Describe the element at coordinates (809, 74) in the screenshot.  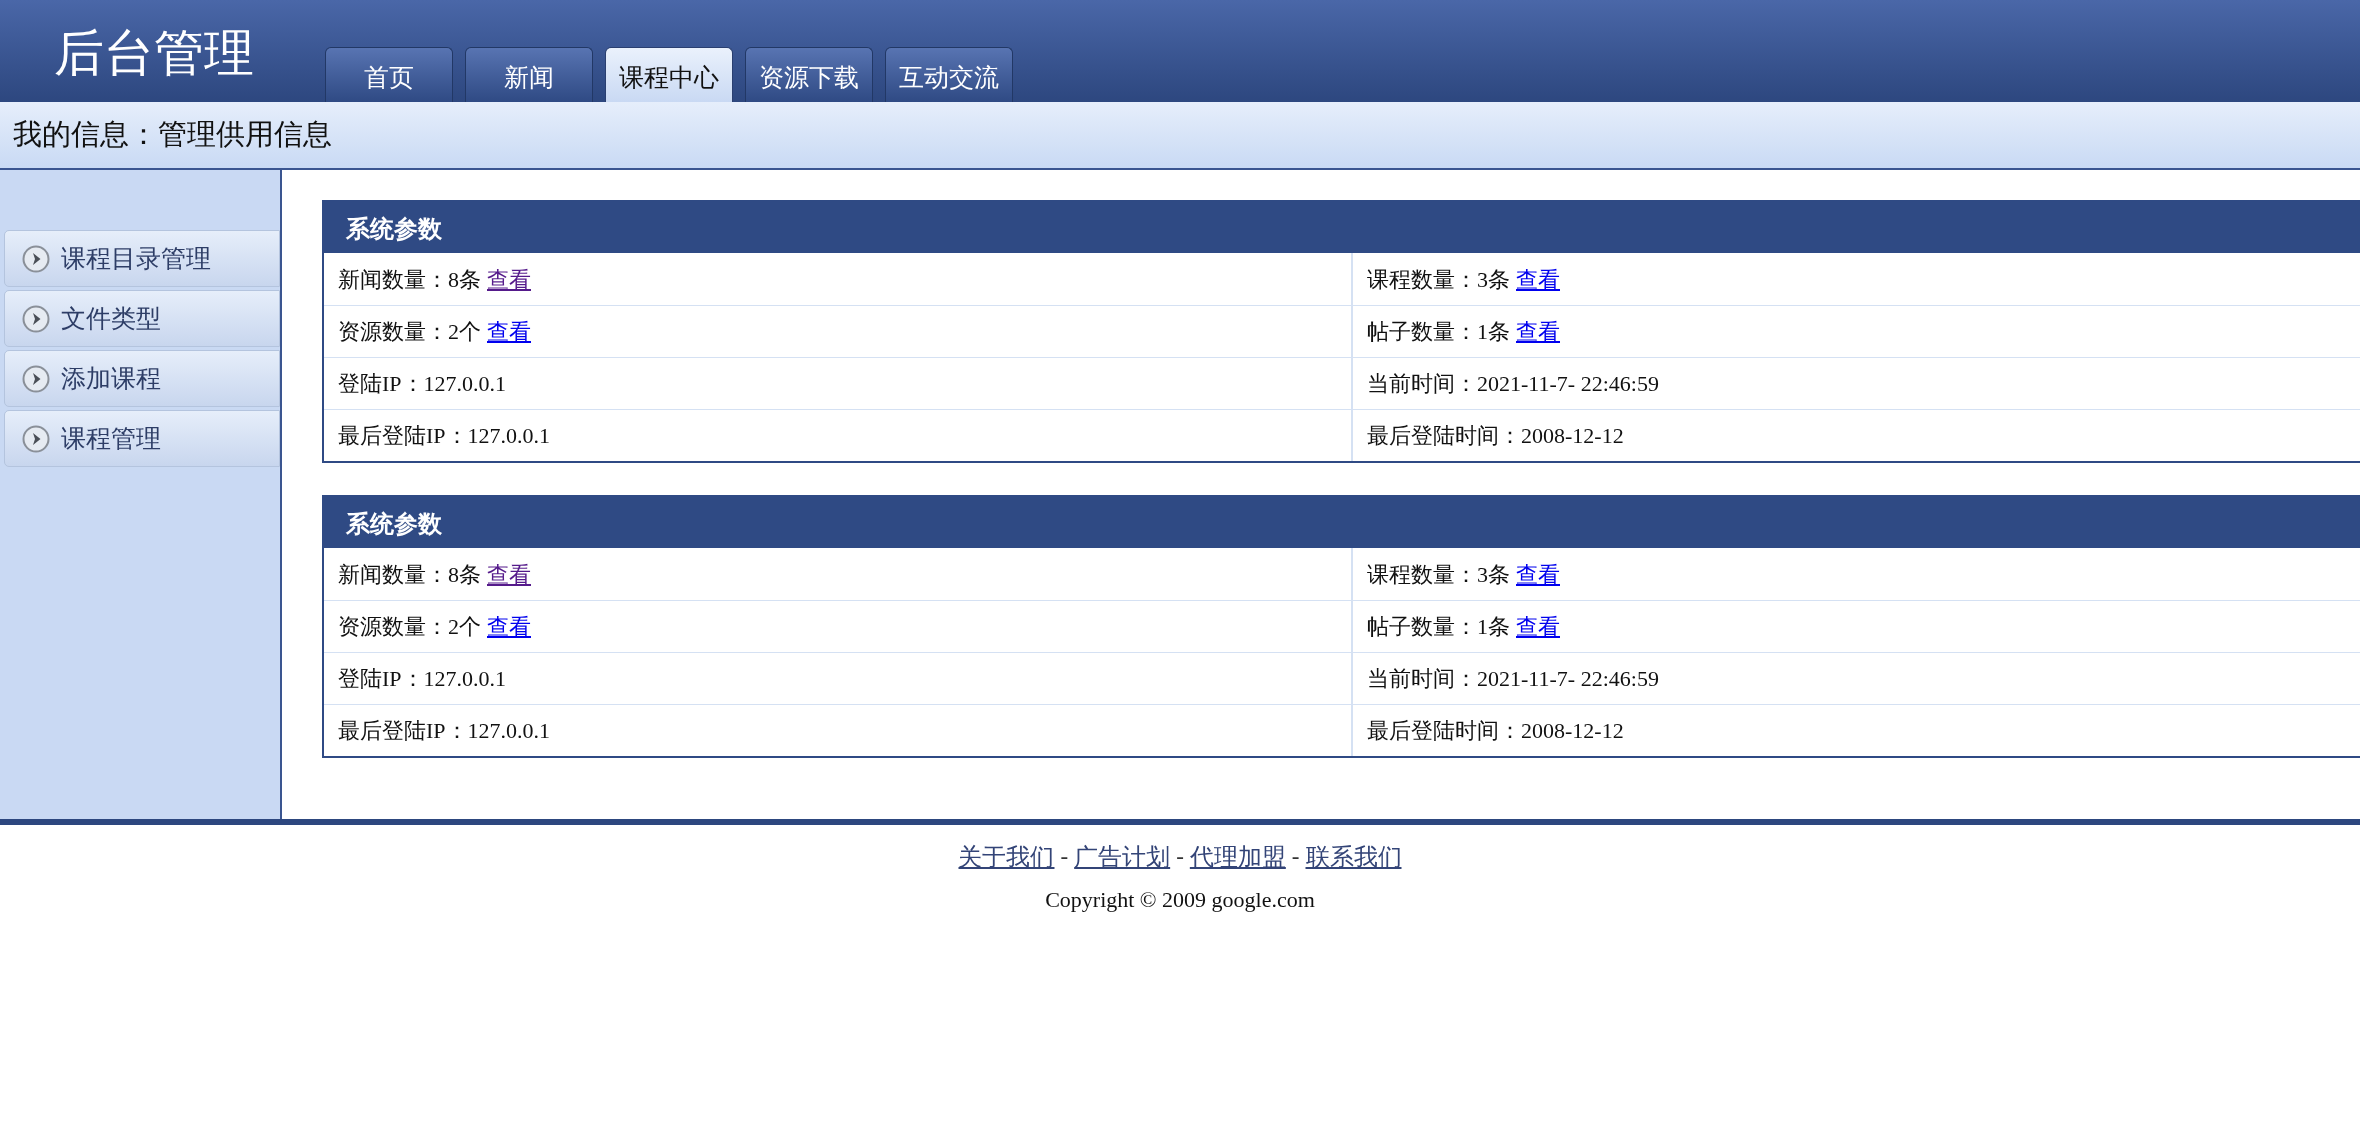
I see `nav-tab: 资源下载` at that location.